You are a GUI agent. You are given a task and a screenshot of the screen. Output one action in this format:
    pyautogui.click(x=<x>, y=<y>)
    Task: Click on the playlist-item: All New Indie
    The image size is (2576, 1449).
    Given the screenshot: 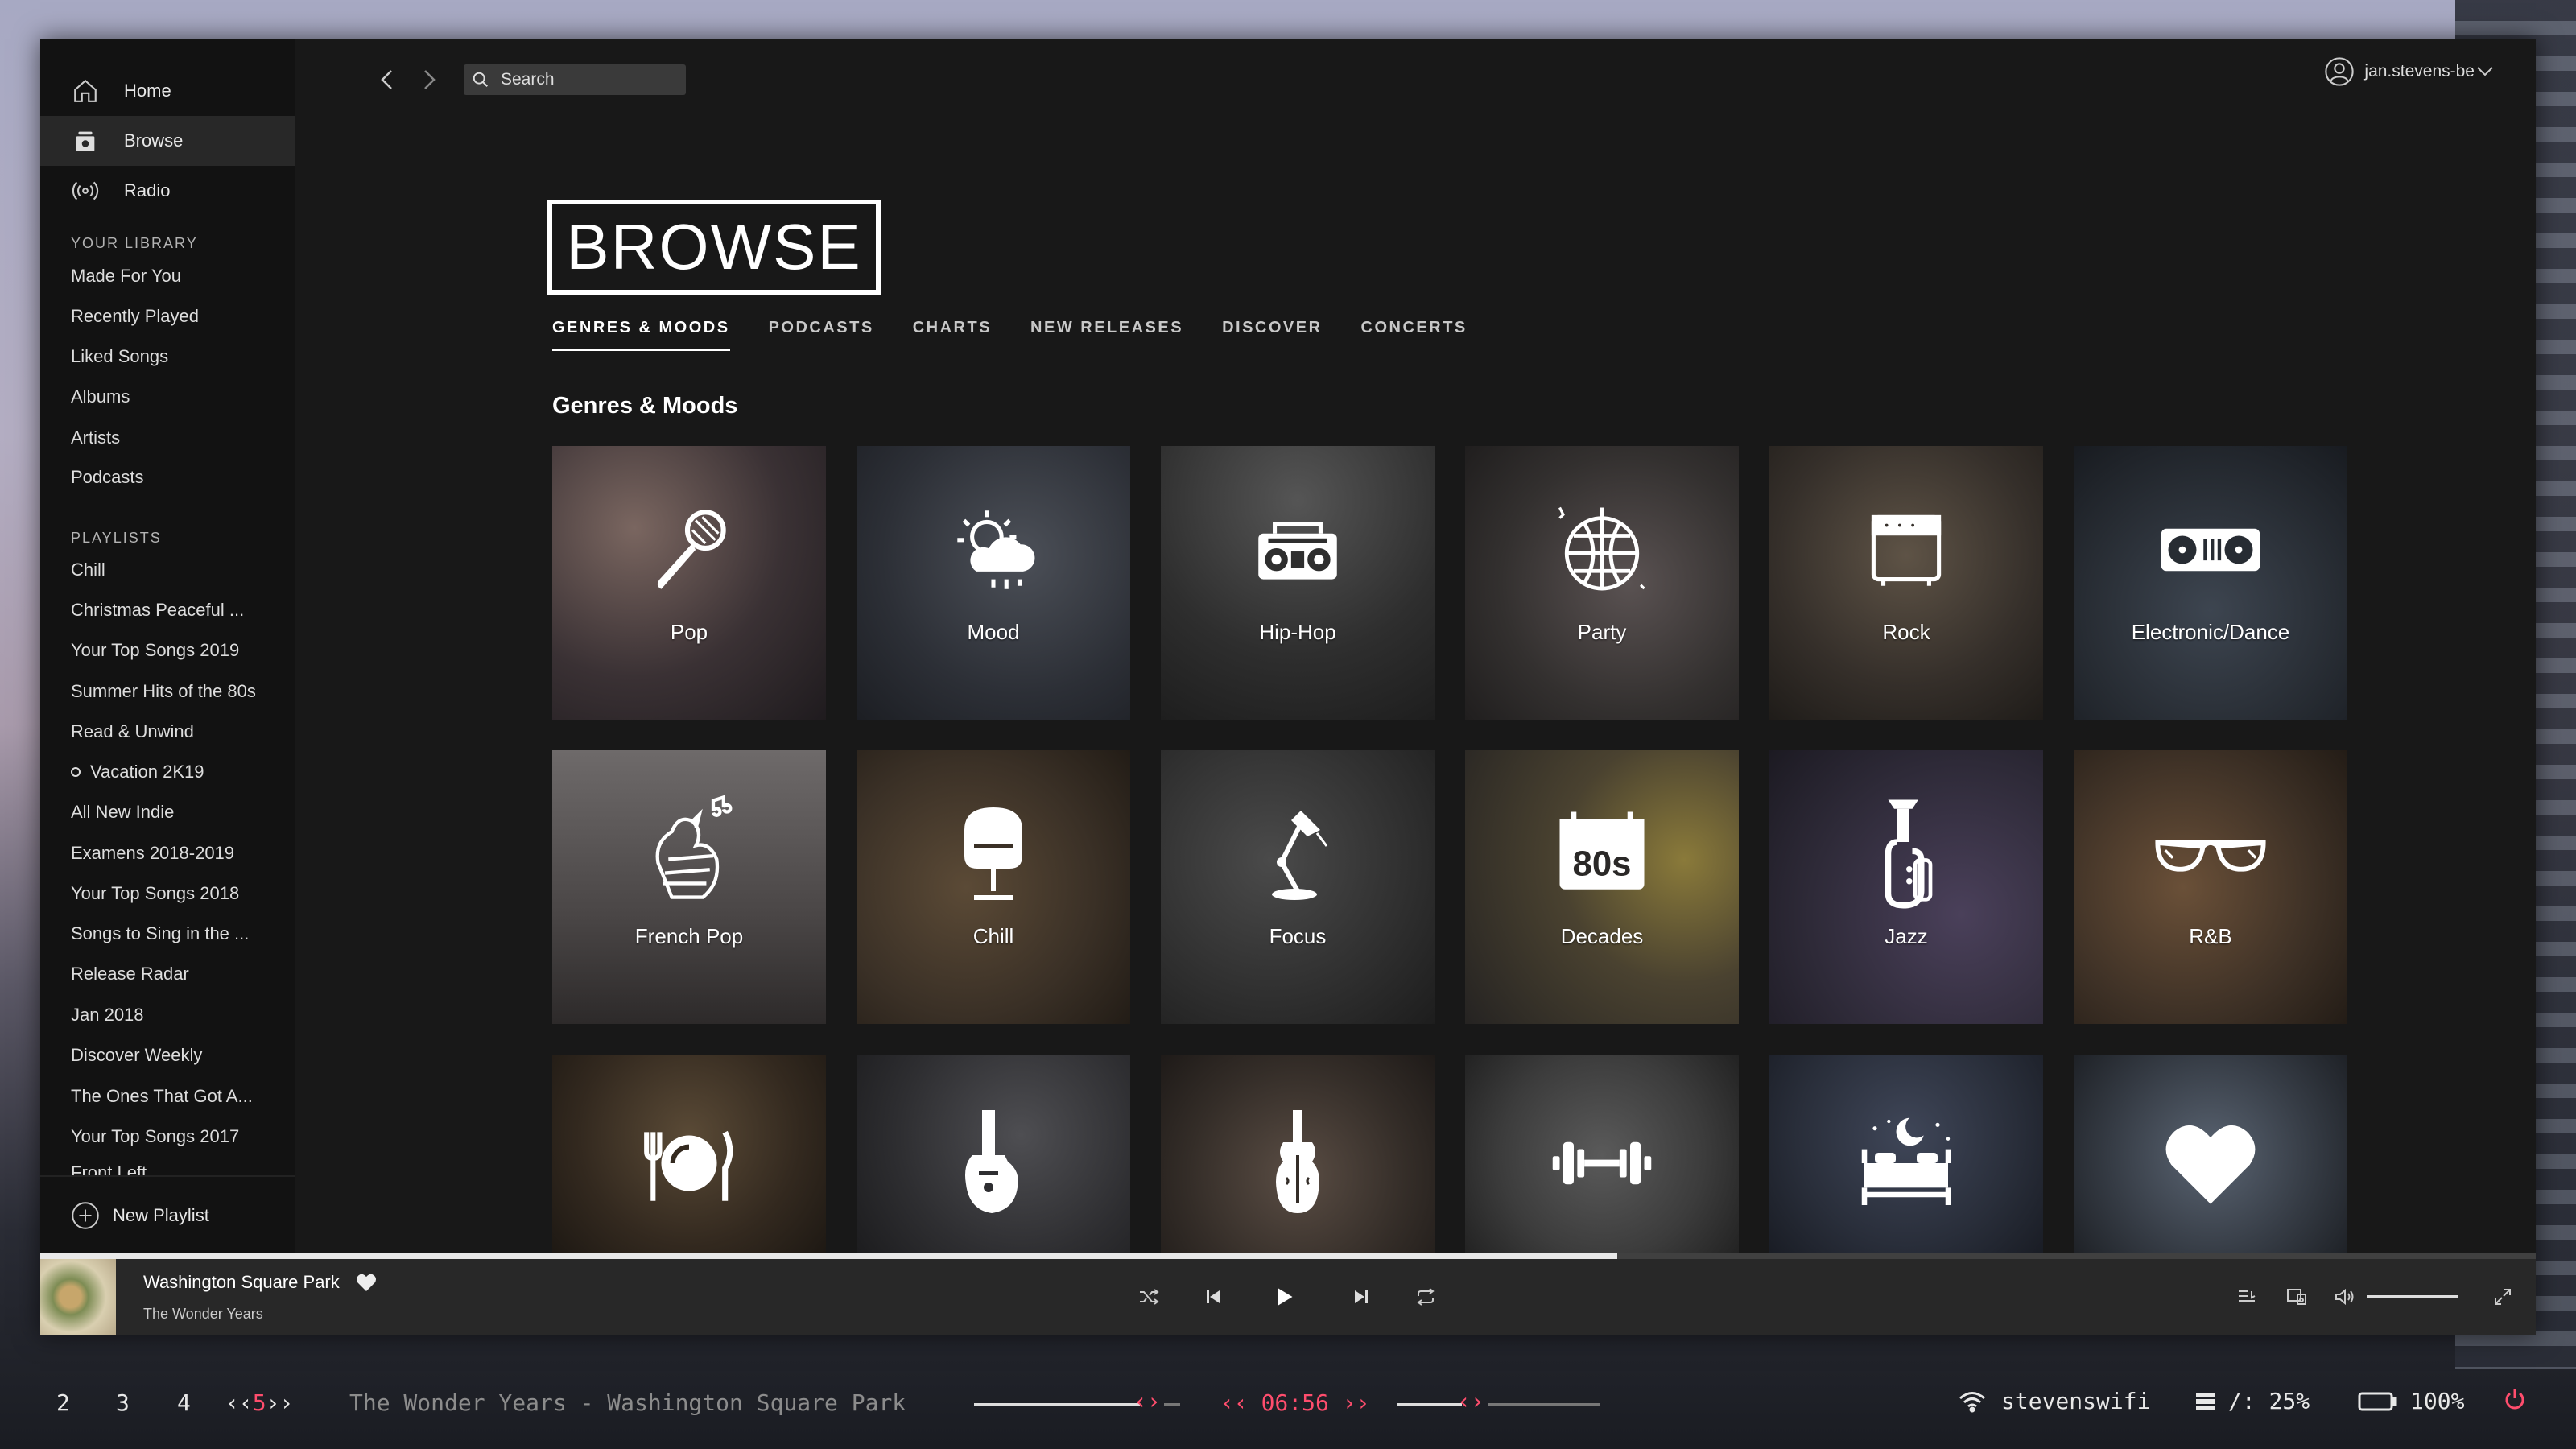 What is the action you would take?
    pyautogui.click(x=122, y=812)
    